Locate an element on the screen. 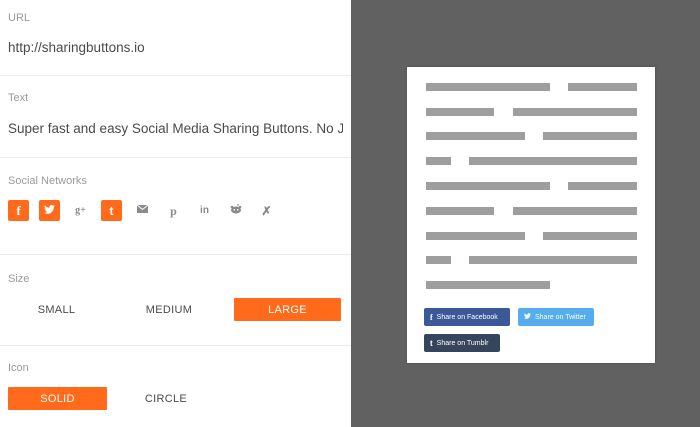 Image resolution: width=700 pixels, height=427 pixels. google-plus-icon: g+ is located at coordinates (80, 210).